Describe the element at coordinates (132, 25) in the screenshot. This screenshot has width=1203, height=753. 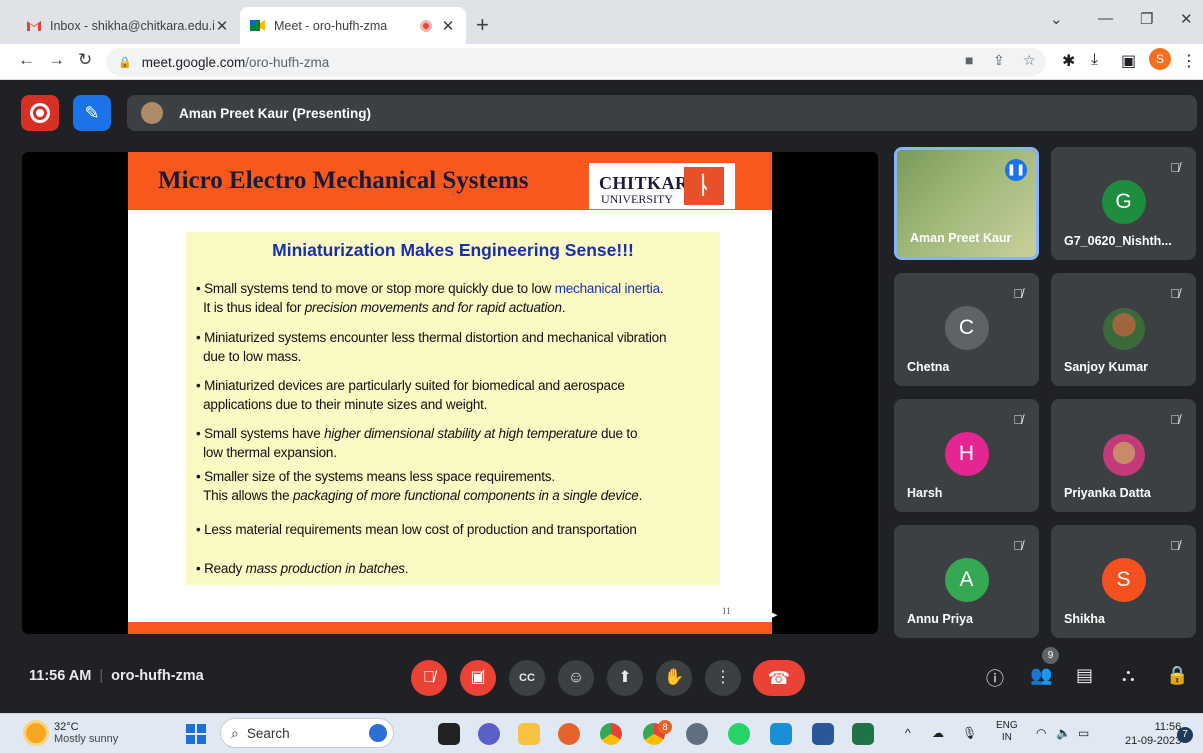
I see `tab-title: Inbox - shikha@chitkara.edu.in -` at that location.